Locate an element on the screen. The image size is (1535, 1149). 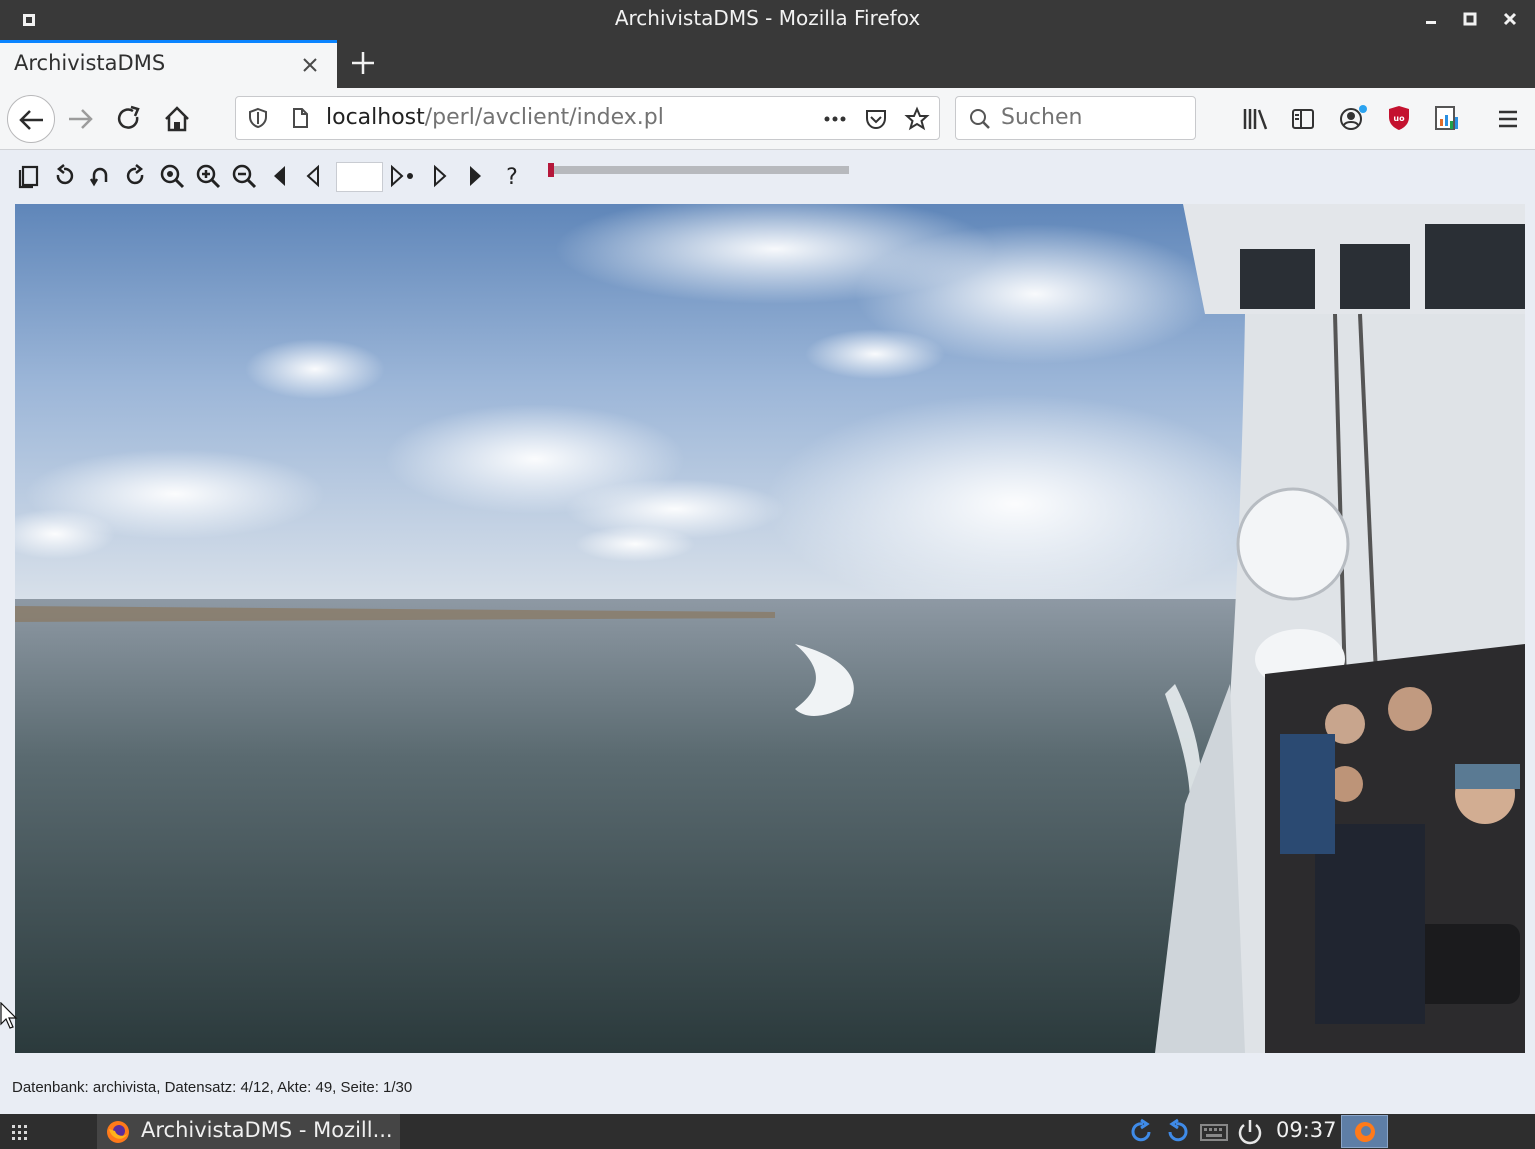
back-button is located at coordinates (31, 119).